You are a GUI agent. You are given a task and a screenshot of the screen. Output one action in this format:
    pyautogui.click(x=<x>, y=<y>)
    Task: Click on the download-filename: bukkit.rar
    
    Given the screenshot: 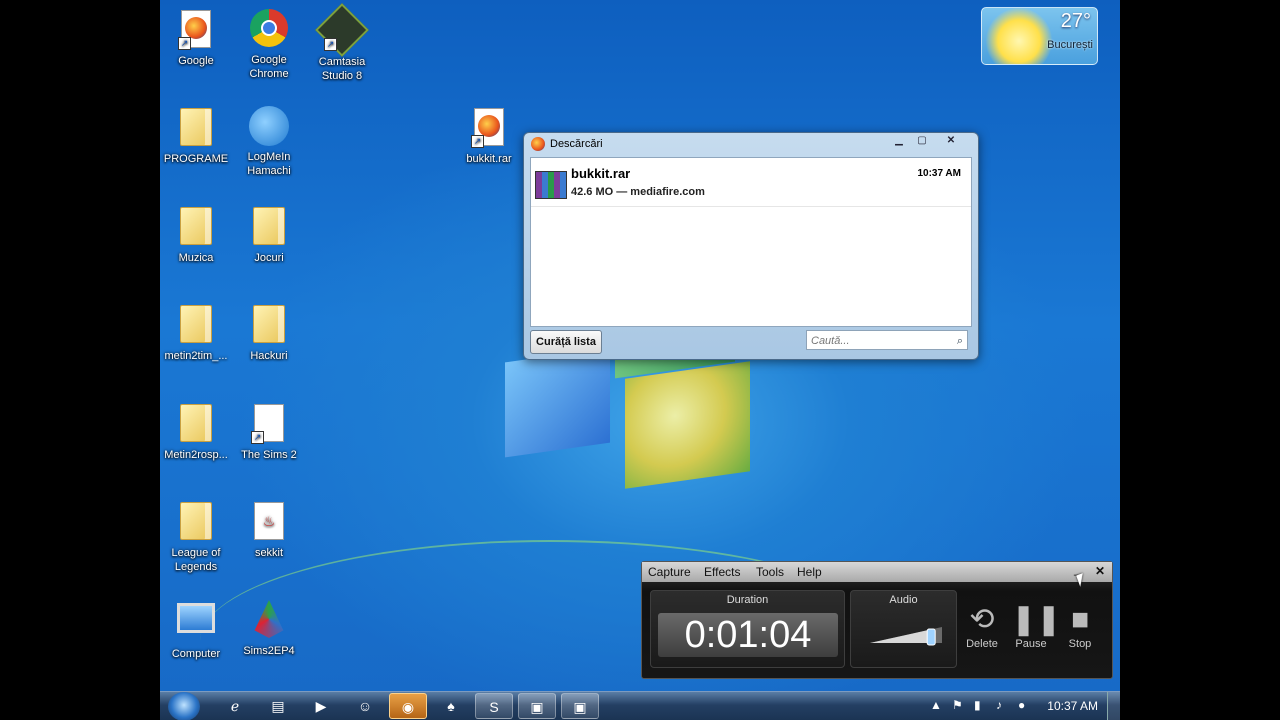 What is the action you would take?
    pyautogui.click(x=601, y=173)
    